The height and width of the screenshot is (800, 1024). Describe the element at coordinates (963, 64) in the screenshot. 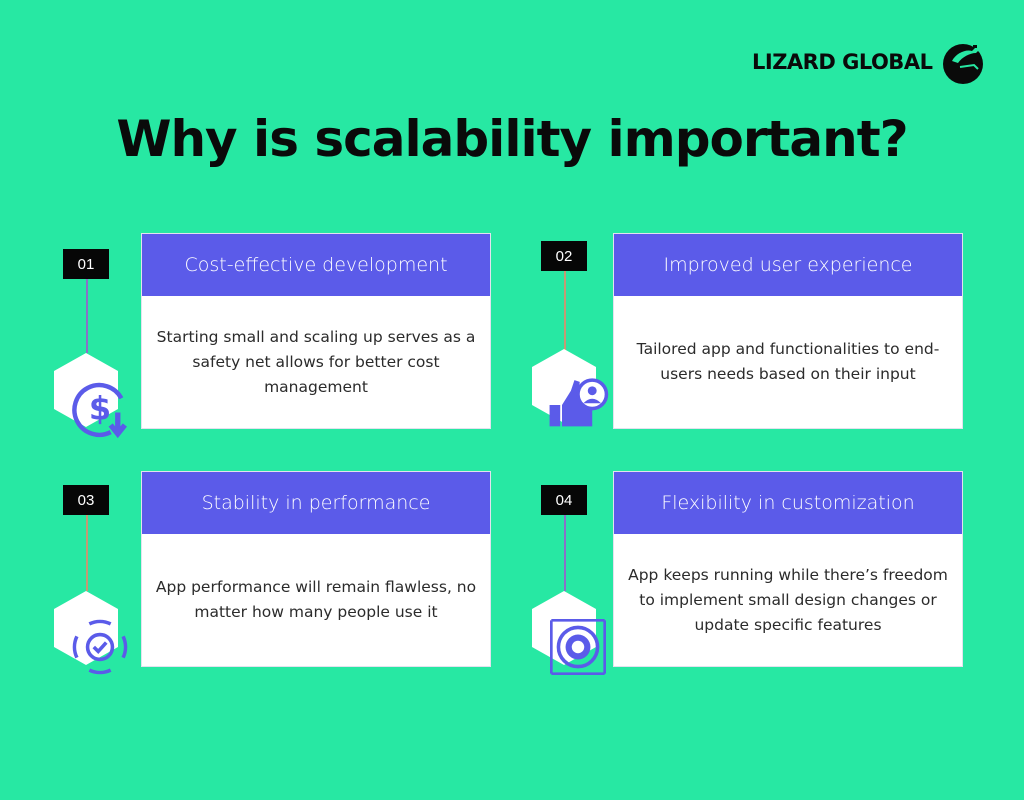

I see `lizard-head-icon` at that location.